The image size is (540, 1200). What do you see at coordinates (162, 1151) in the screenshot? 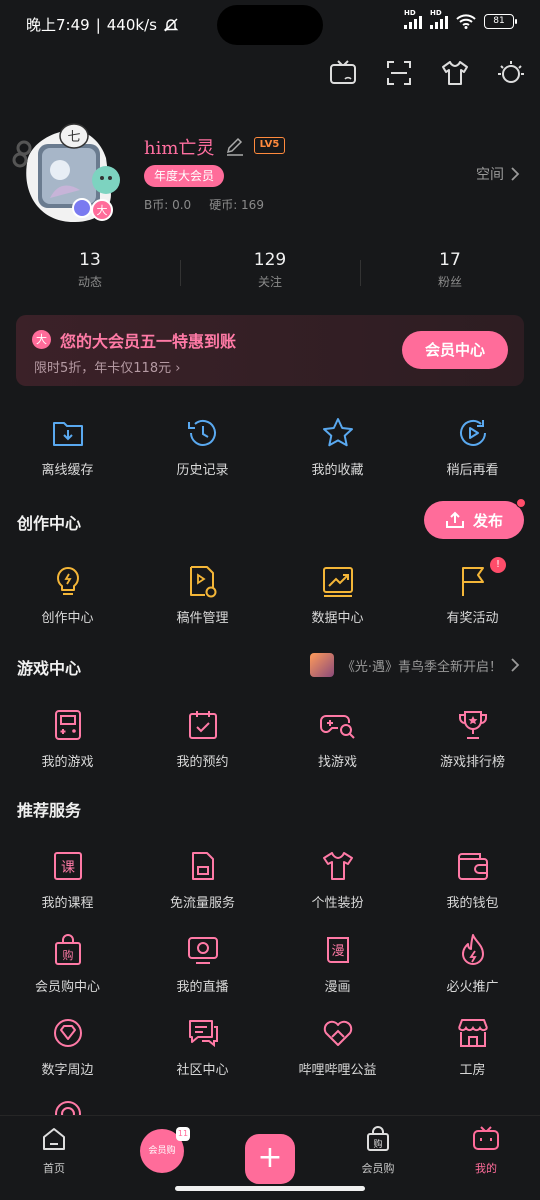
I see `mall-promo-text: 会员购` at bounding box center [162, 1151].